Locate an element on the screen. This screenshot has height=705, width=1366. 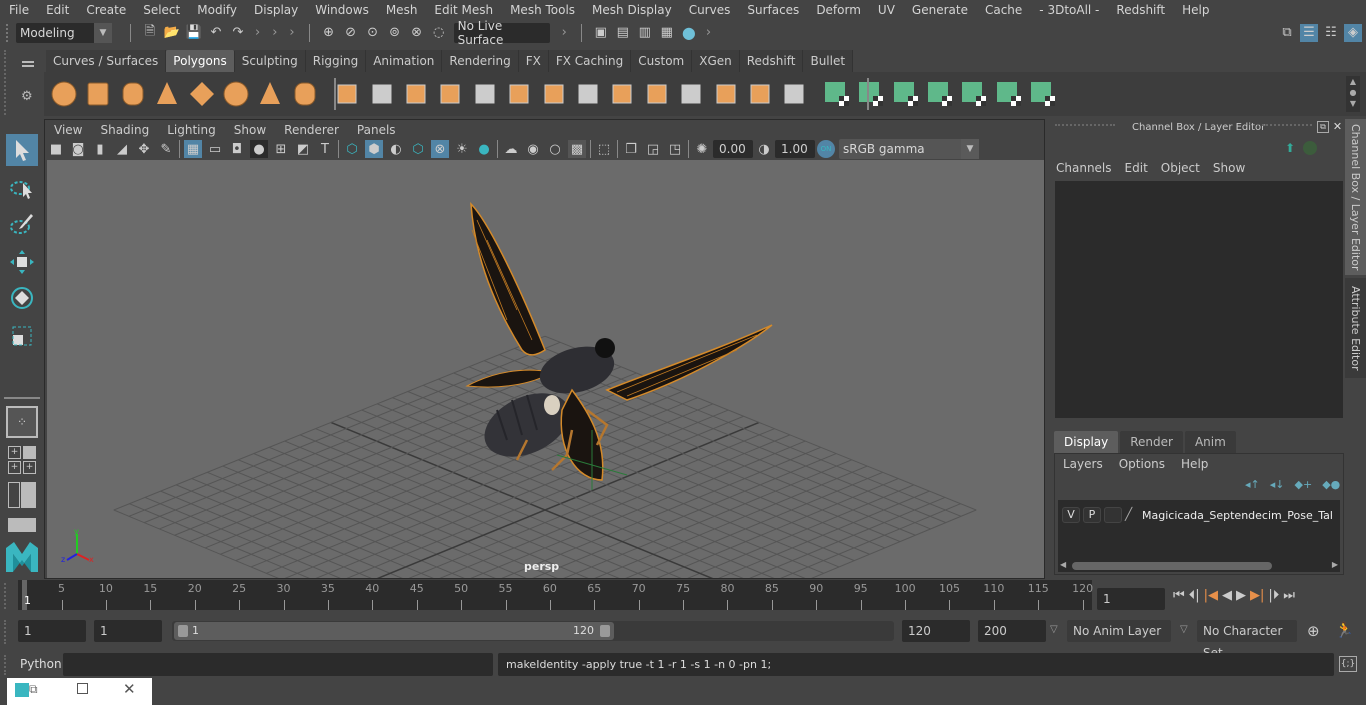
open-scene-icon: 📂 is located at coordinates (172, 33).